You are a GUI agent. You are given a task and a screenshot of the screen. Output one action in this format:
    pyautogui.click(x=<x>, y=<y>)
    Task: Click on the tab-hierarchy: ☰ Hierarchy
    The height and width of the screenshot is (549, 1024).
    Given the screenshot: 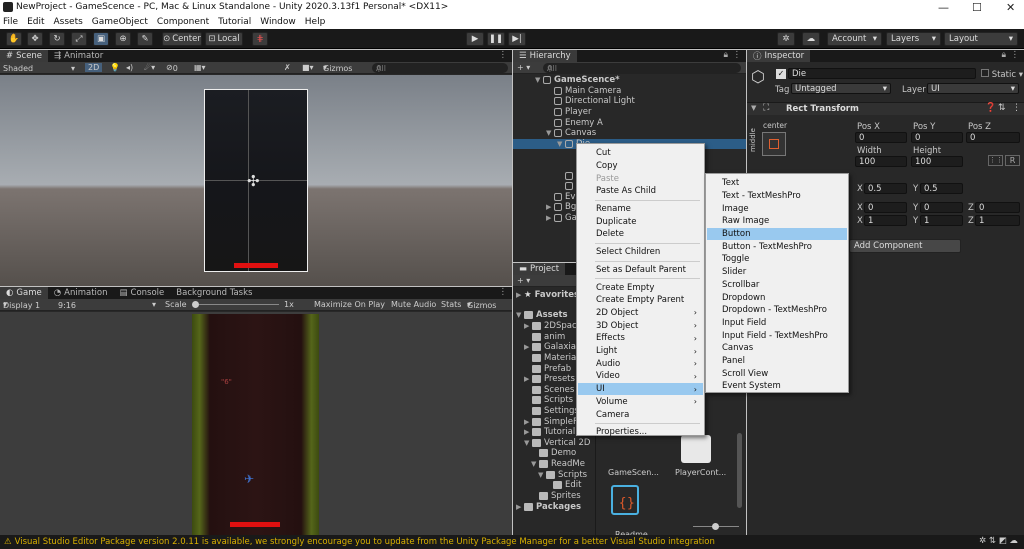 What is the action you would take?
    pyautogui.click(x=545, y=56)
    